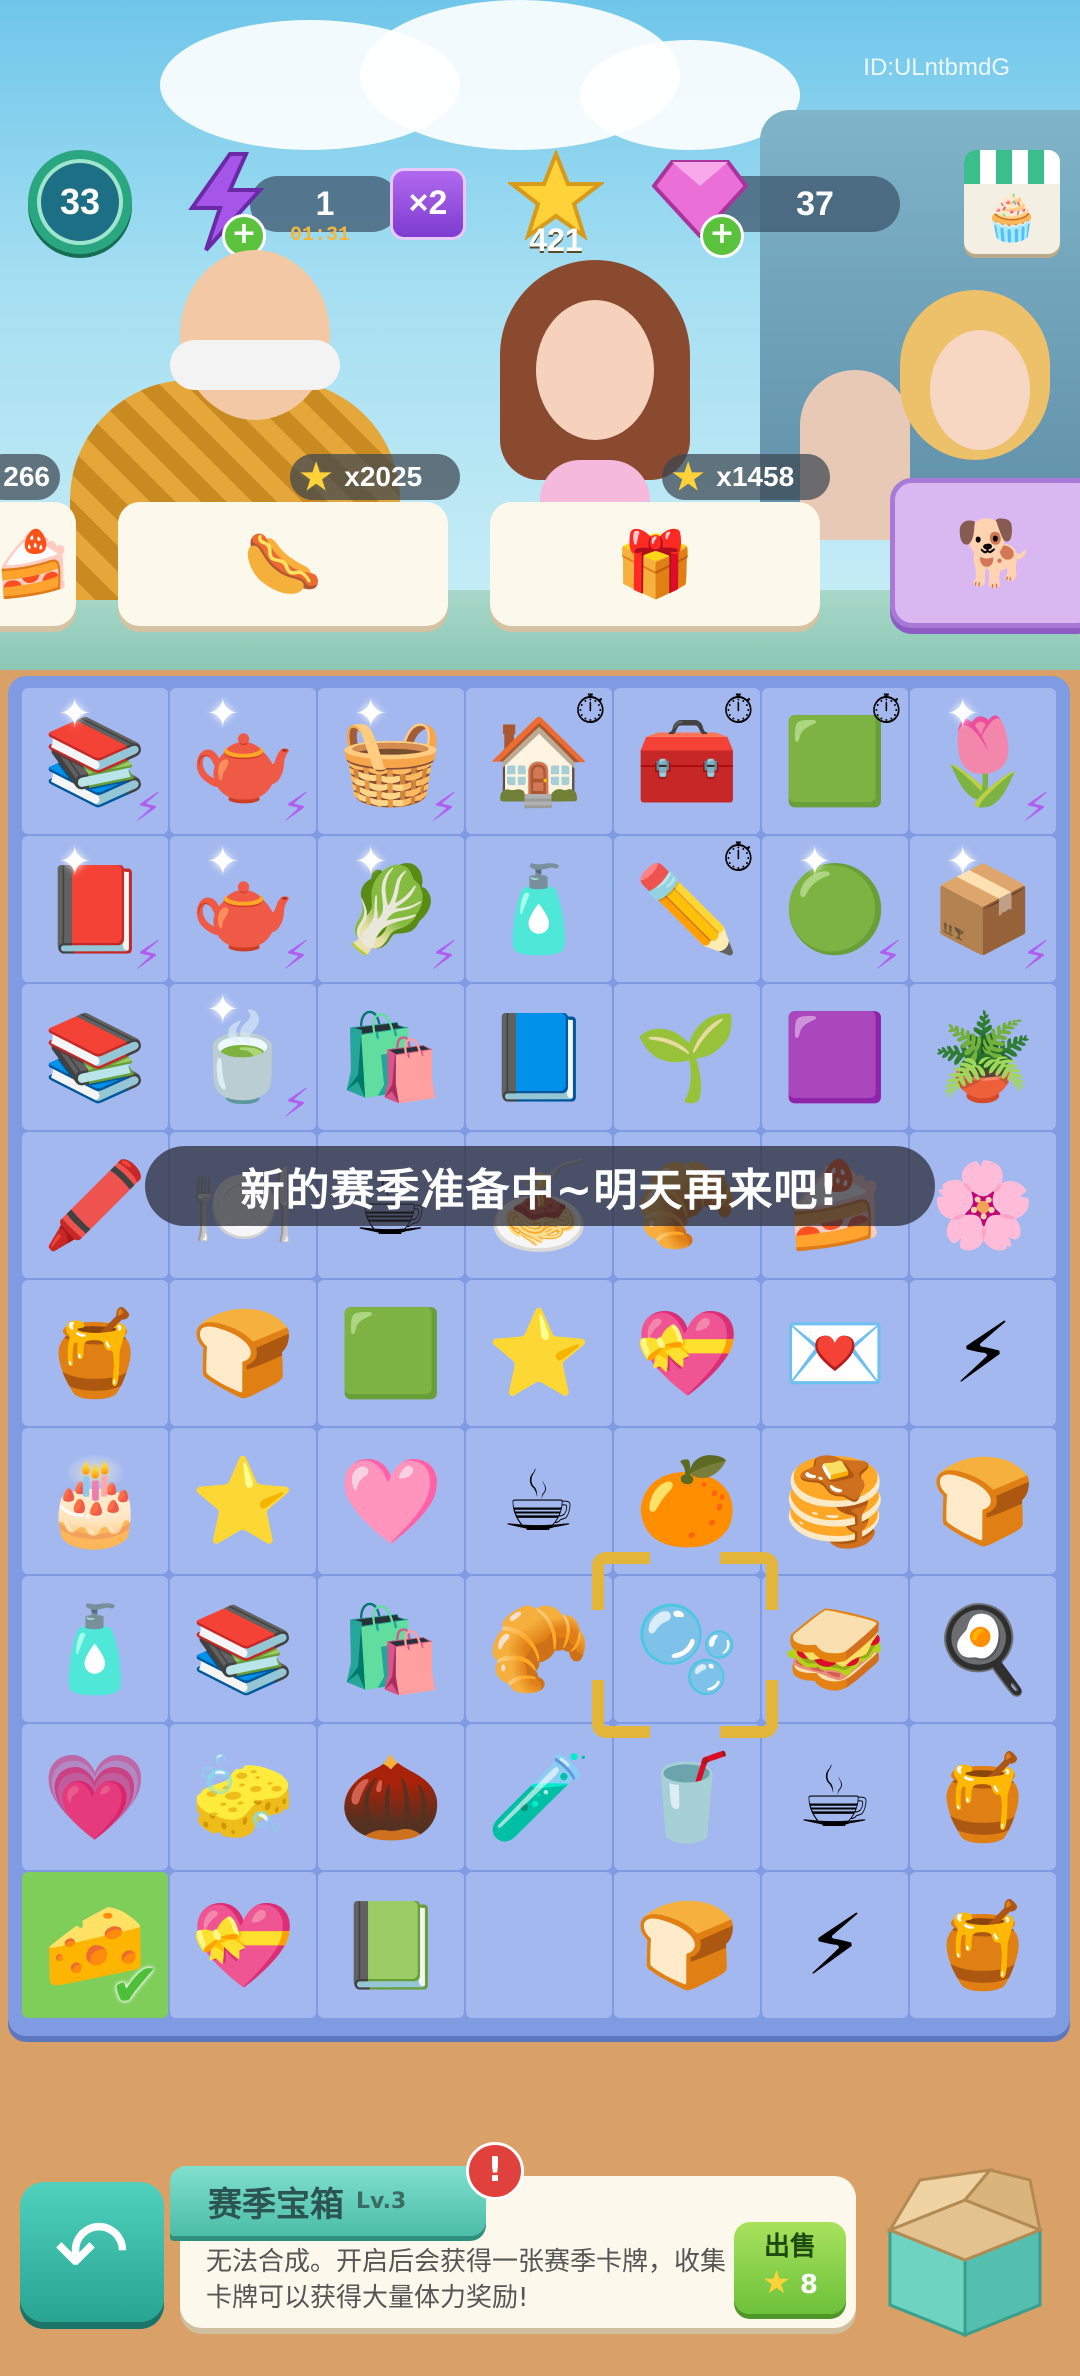  I want to click on board-cell: 📘, so click(539, 1057).